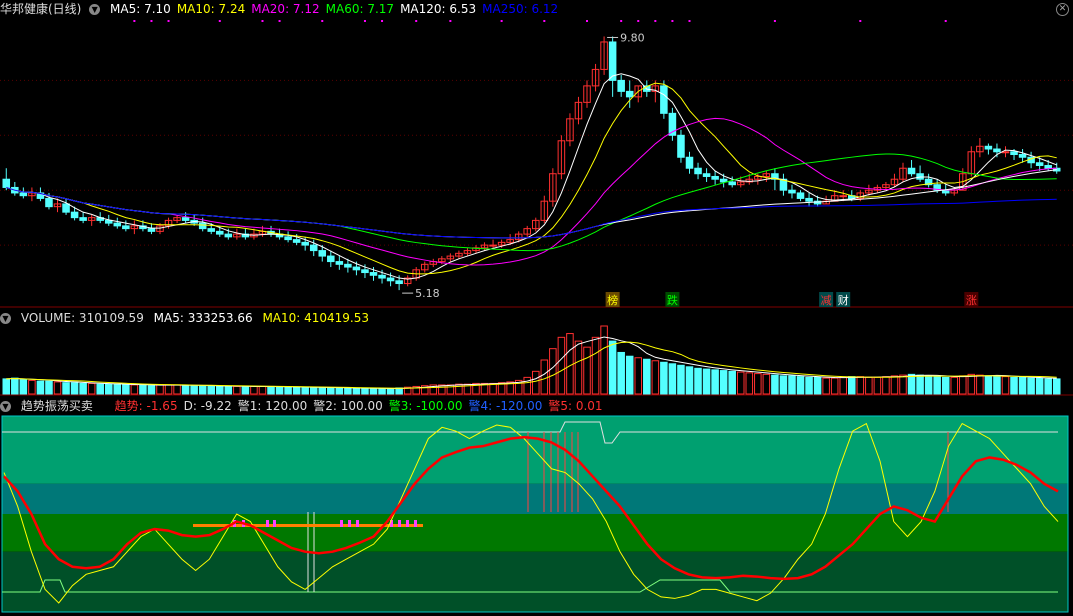 The image size is (1073, 616). Describe the element at coordinates (826, 300) in the screenshot. I see `event-marker-text: 减` at that location.